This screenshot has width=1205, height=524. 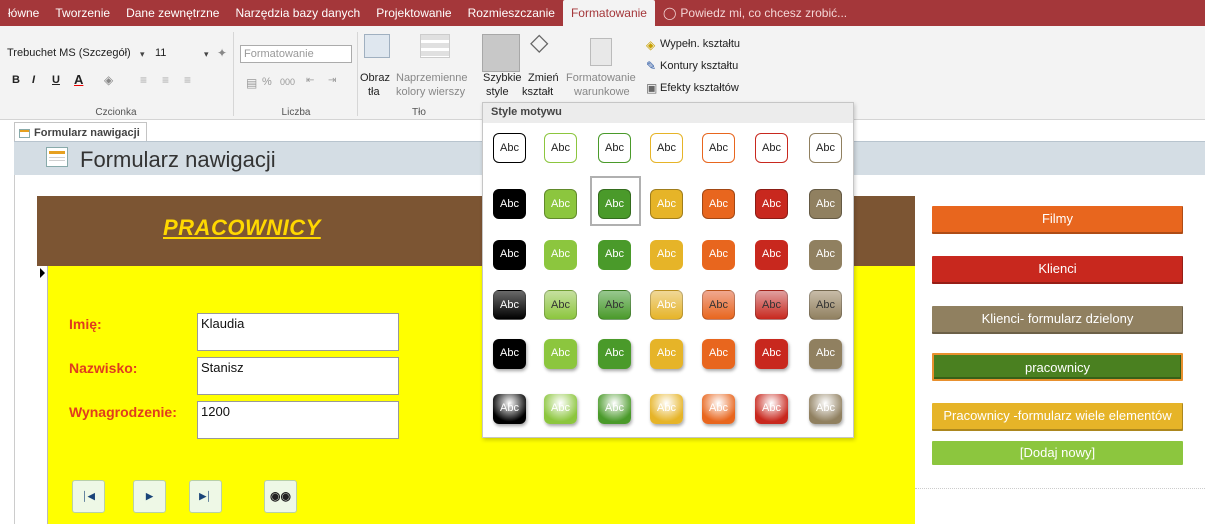 I want to click on tab-design: Projektowanie, so click(x=413, y=13).